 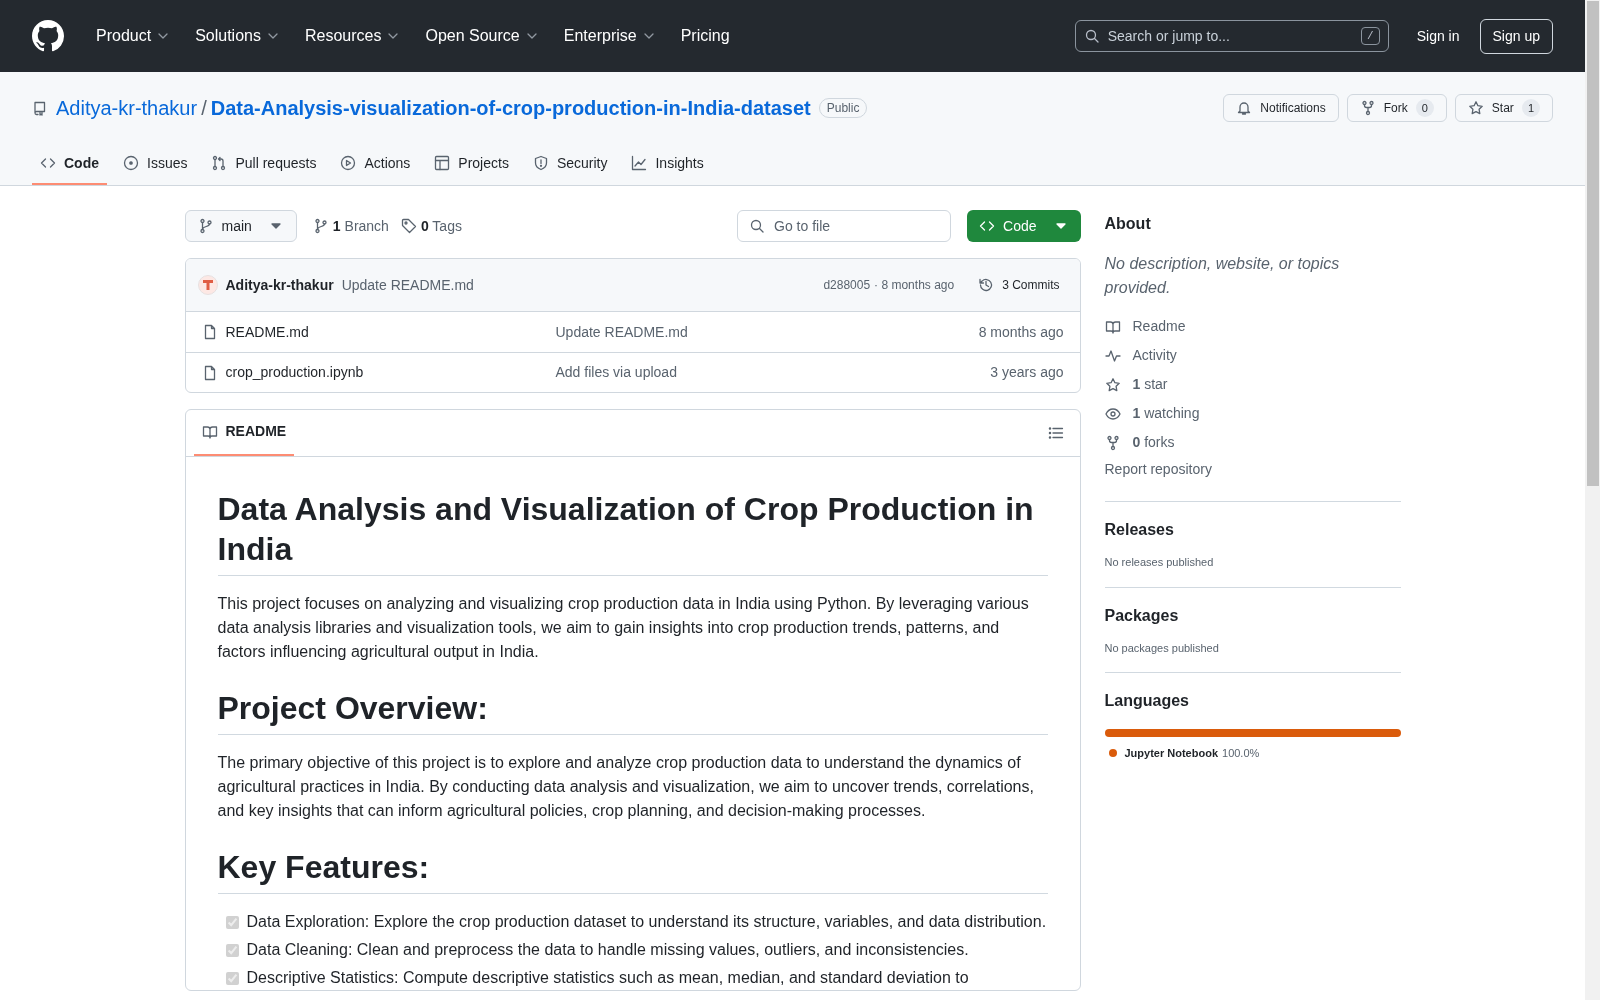 What do you see at coordinates (1252, 442) in the screenshot?
I see `about-link: 0 forks` at bounding box center [1252, 442].